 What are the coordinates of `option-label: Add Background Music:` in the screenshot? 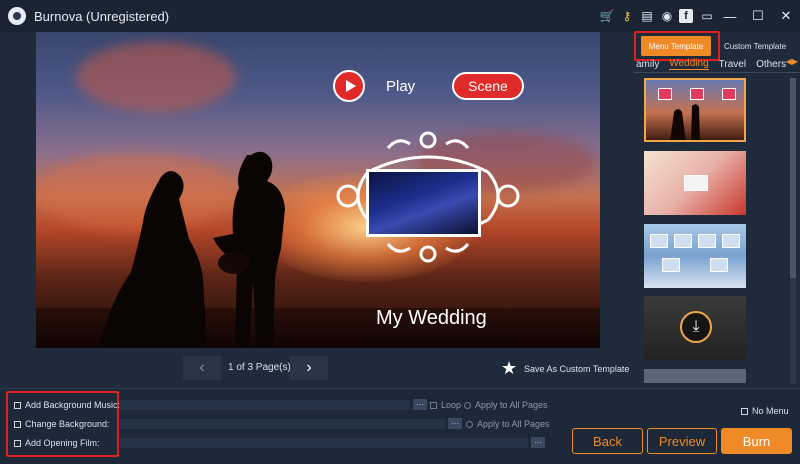 It's located at (73, 405).